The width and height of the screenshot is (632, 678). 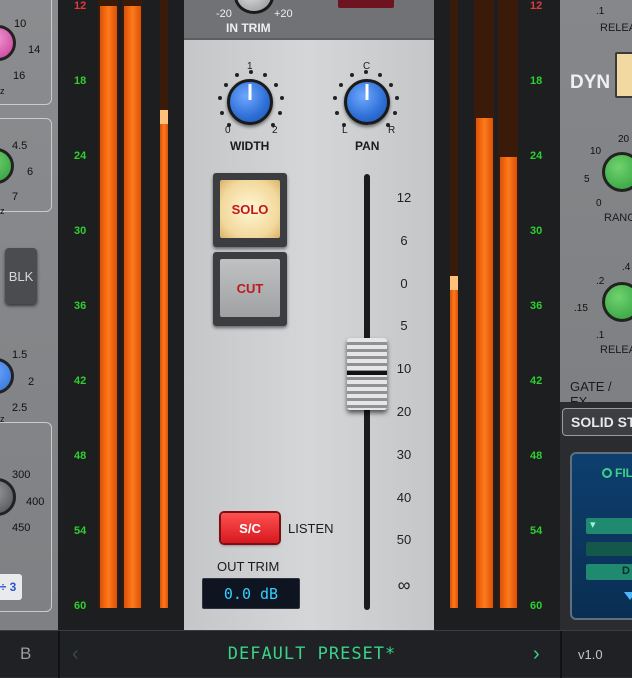 What do you see at coordinates (7, 376) in the screenshot?
I see `left-knob-blue` at bounding box center [7, 376].